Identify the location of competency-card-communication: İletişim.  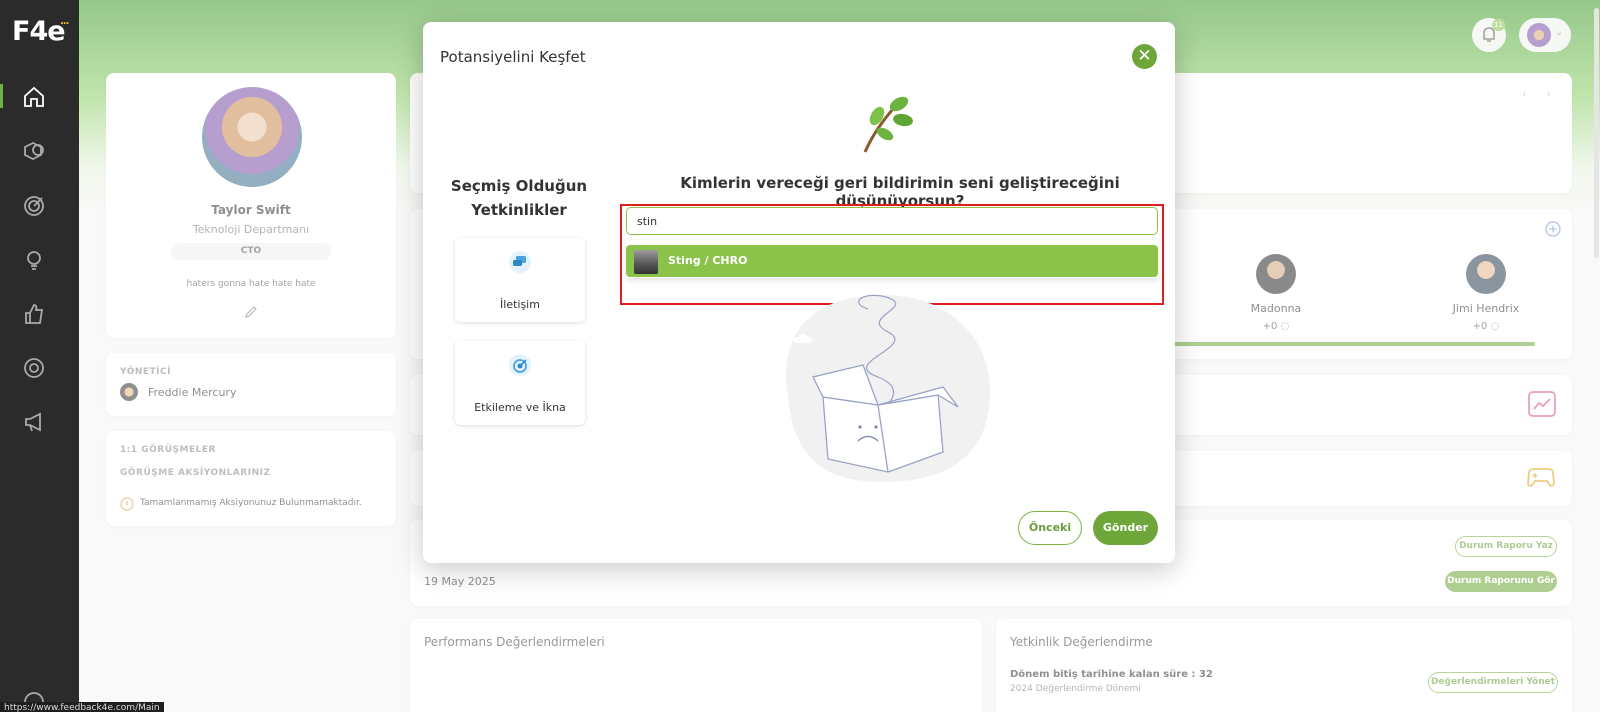
(520, 280).